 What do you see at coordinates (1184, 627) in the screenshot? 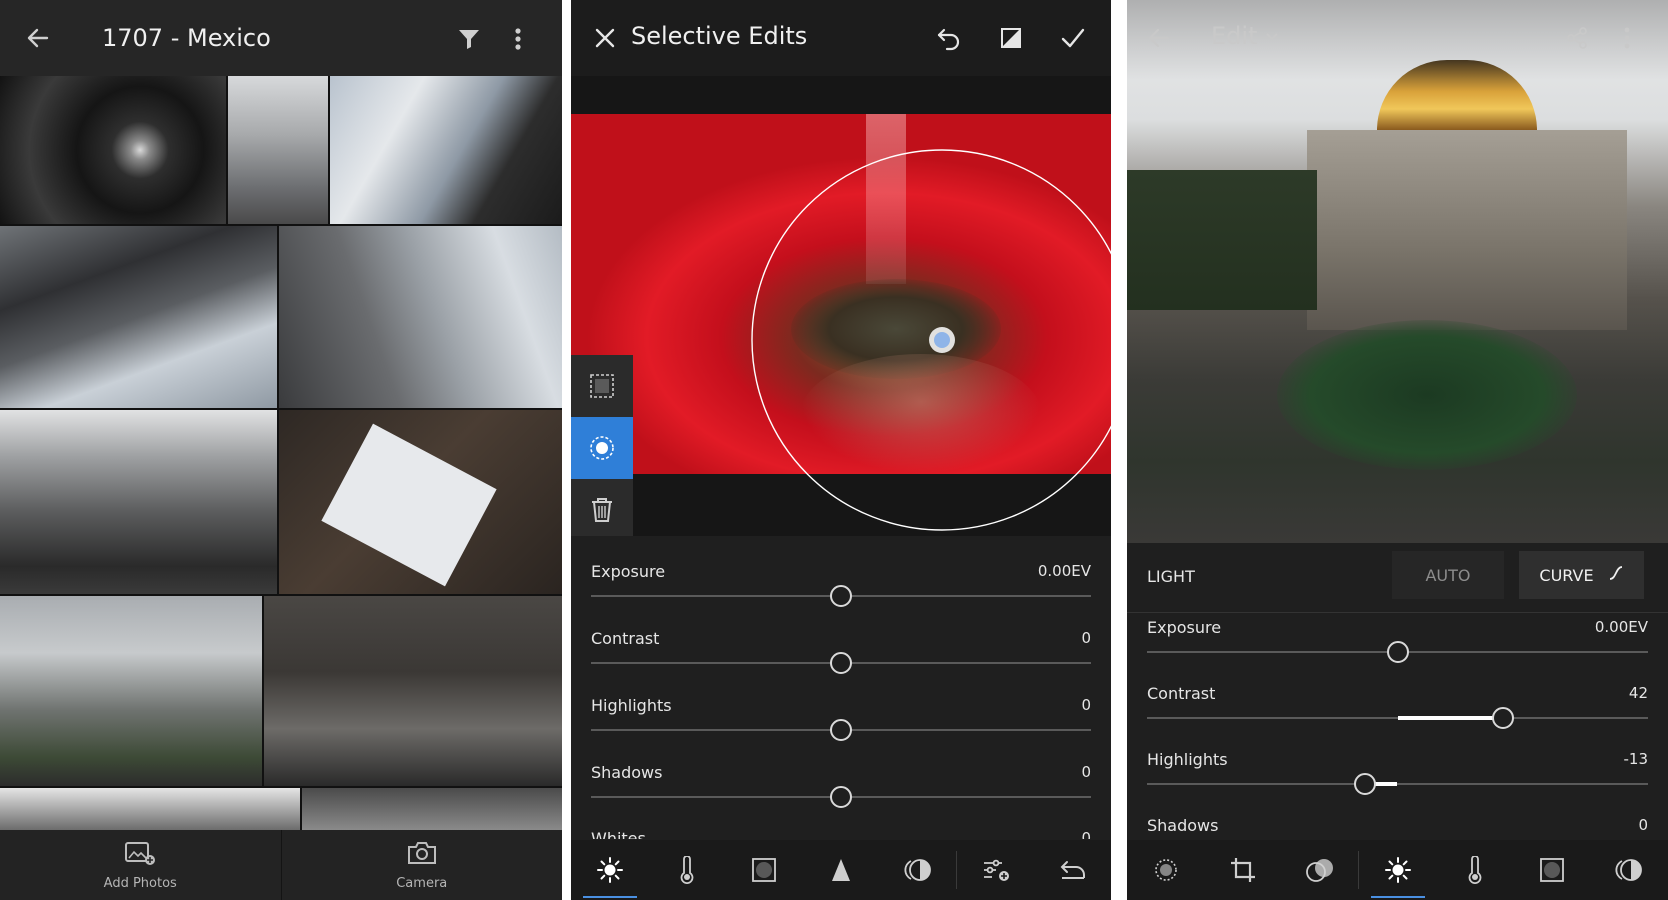
I see `slider-label: Exposure` at bounding box center [1184, 627].